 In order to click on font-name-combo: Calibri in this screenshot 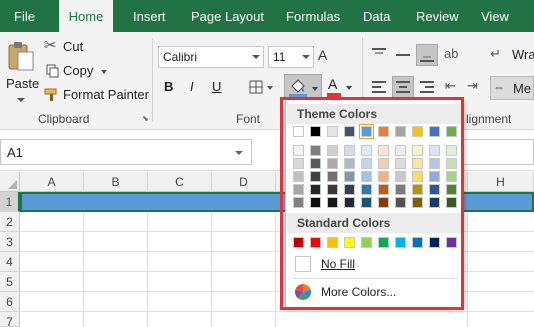, I will do `click(211, 57)`.